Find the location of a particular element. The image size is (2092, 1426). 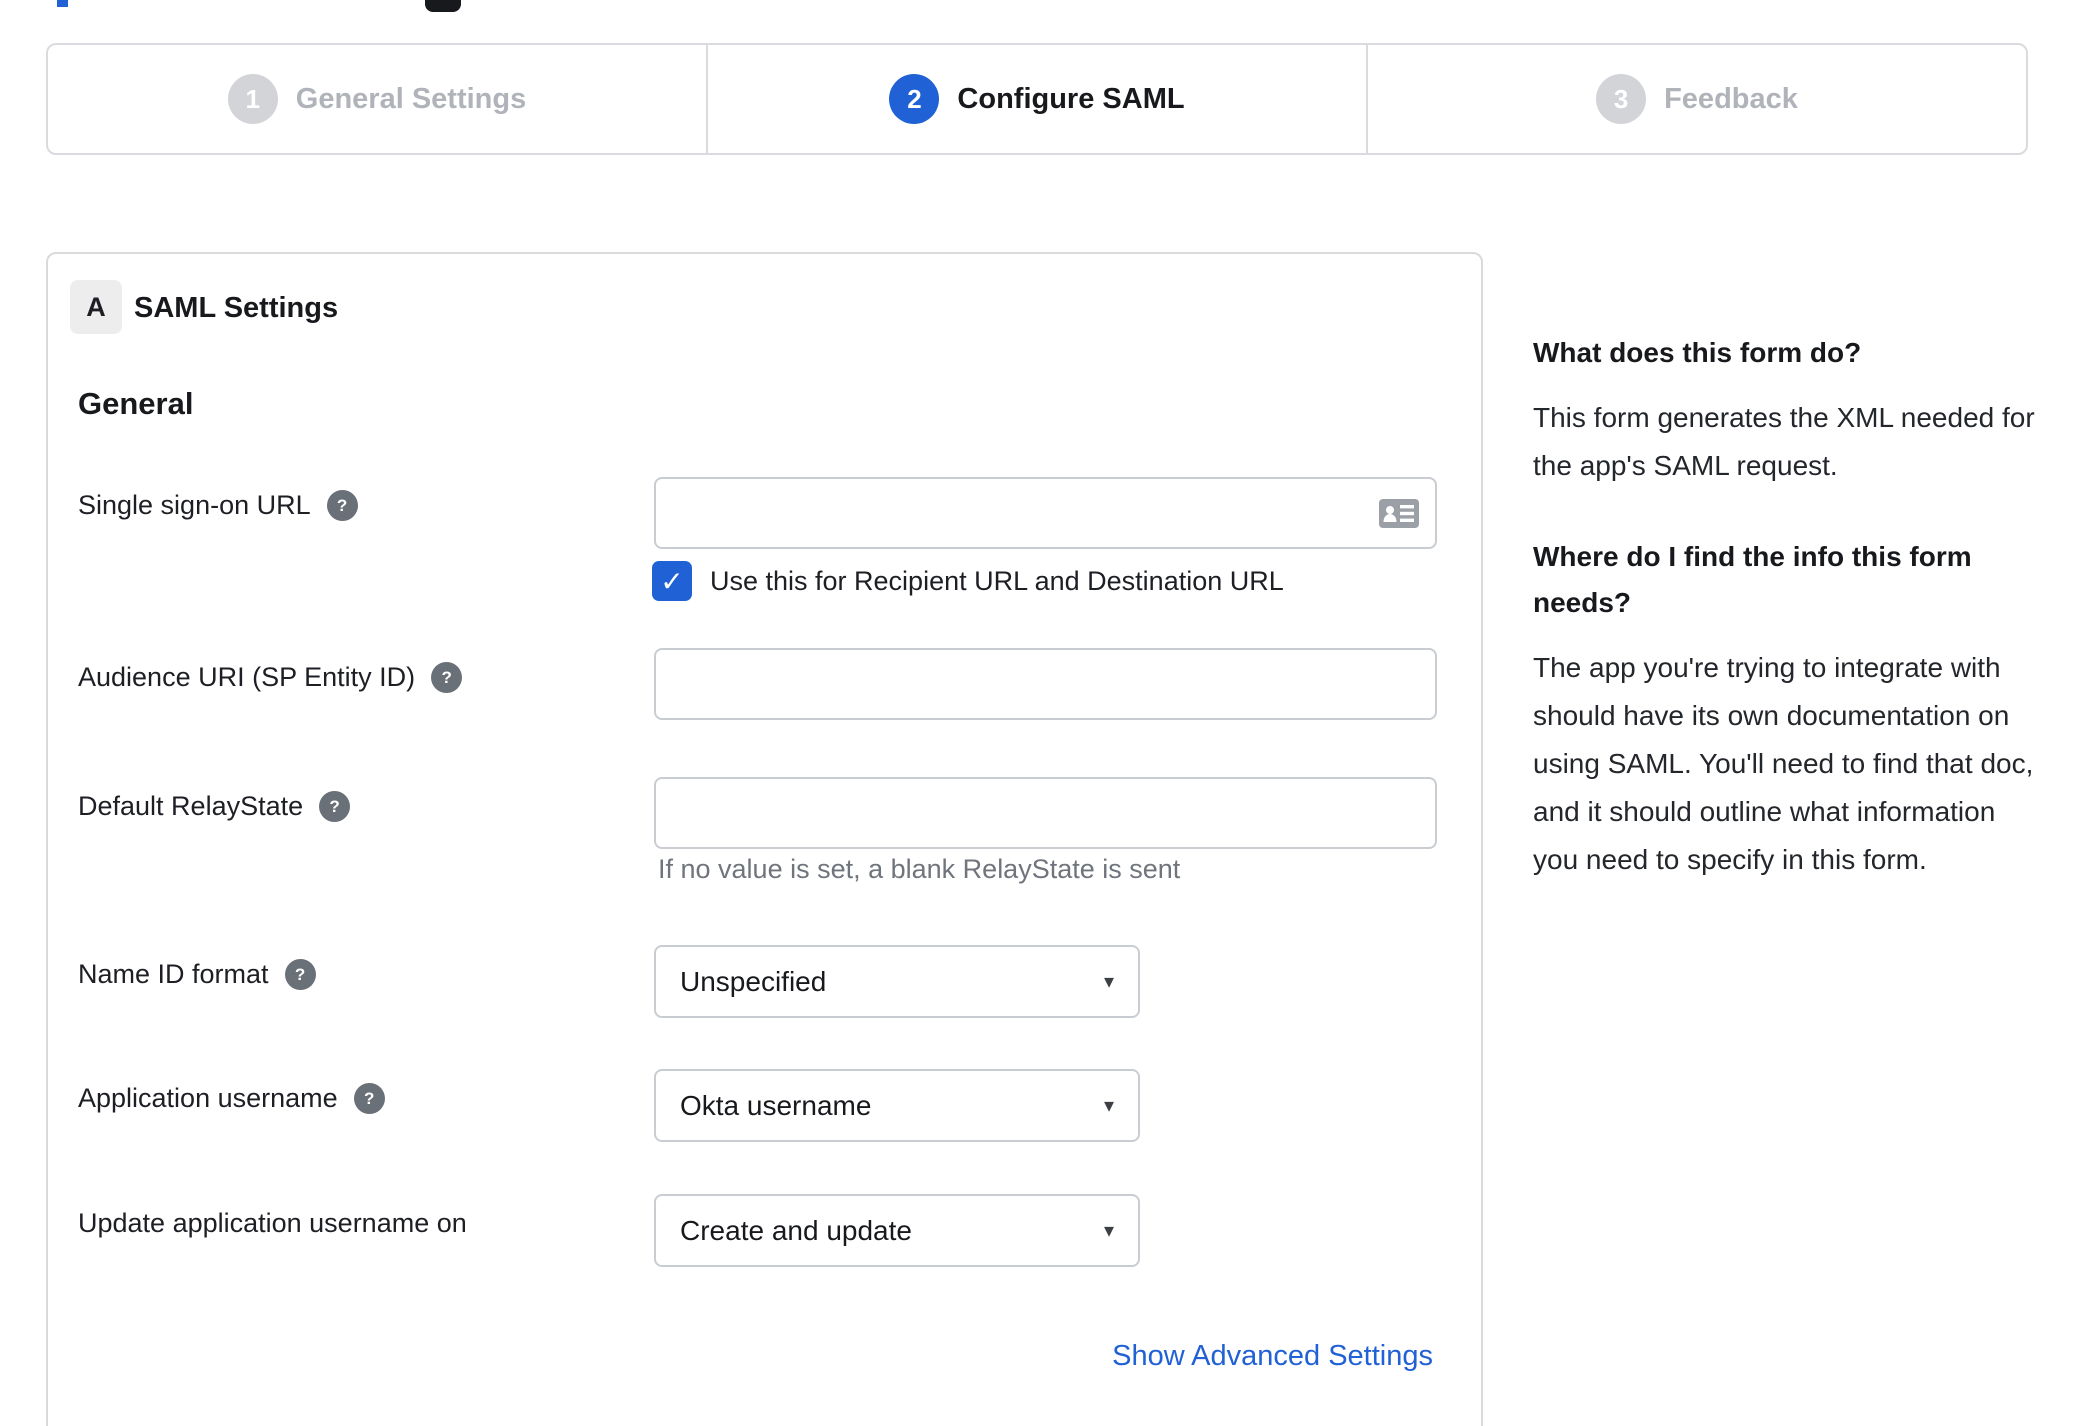

relaystate-label: Default RelayState ? is located at coordinates (214, 806).